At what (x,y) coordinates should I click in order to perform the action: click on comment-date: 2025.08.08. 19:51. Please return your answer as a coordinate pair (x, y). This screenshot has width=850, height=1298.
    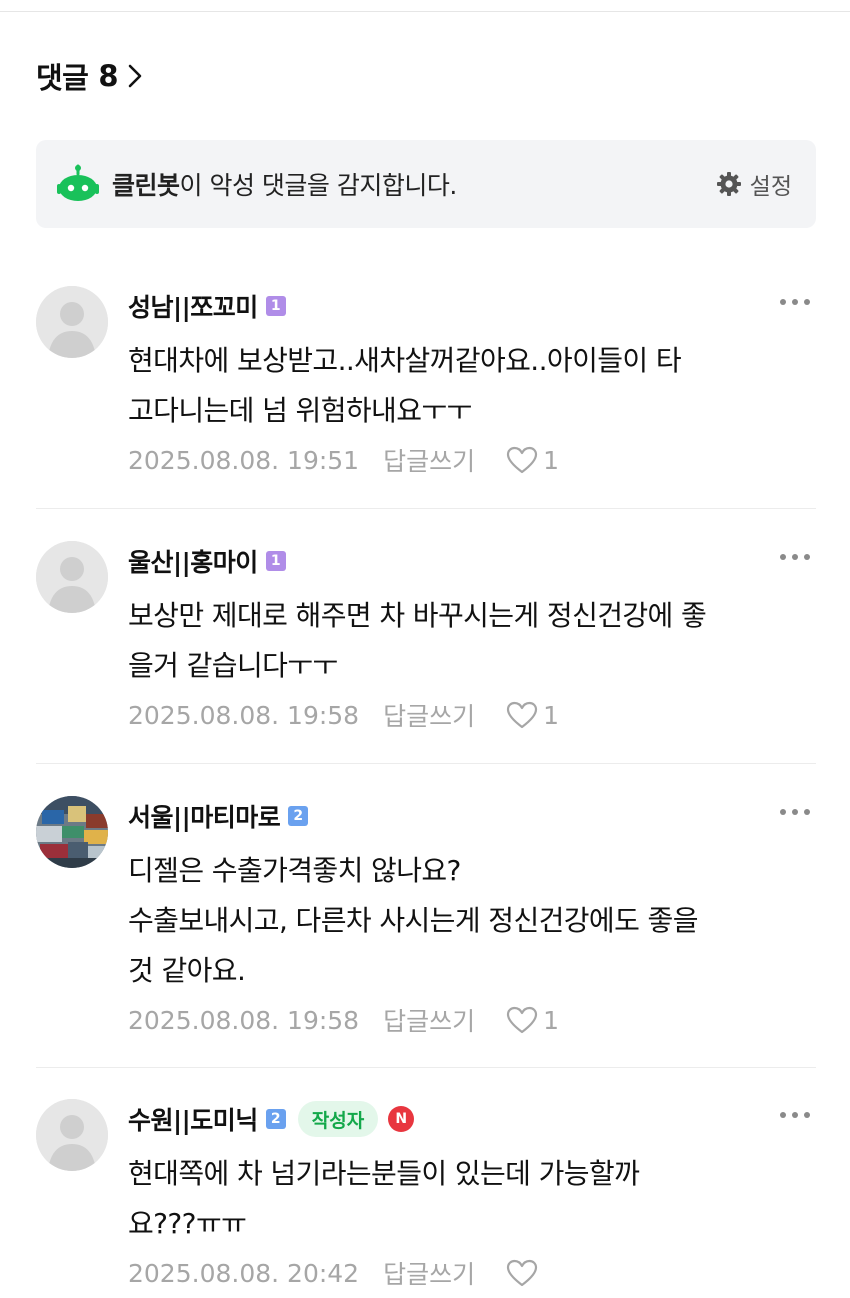
    Looking at the image, I should click on (244, 460).